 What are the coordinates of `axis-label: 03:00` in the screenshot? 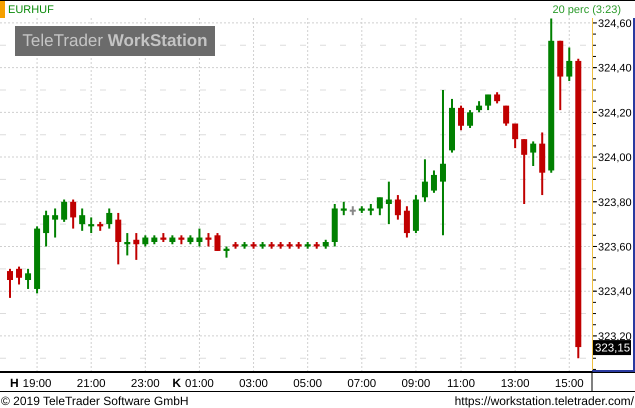 It's located at (253, 384).